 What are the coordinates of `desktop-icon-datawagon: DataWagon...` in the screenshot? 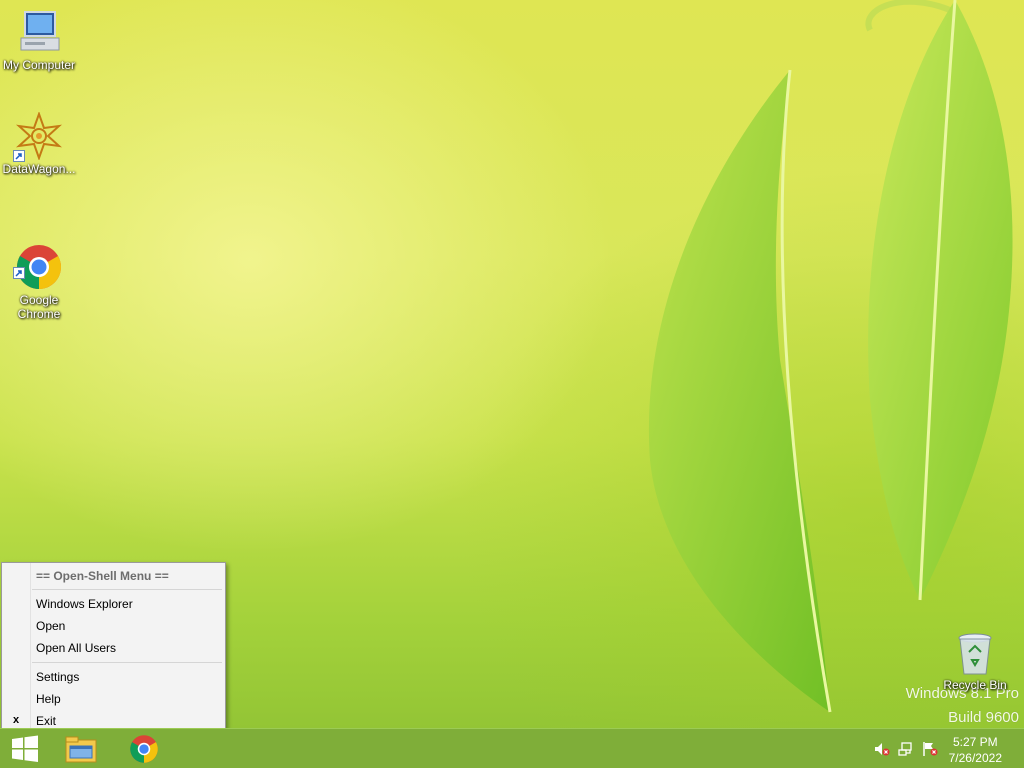 It's located at (39, 143).